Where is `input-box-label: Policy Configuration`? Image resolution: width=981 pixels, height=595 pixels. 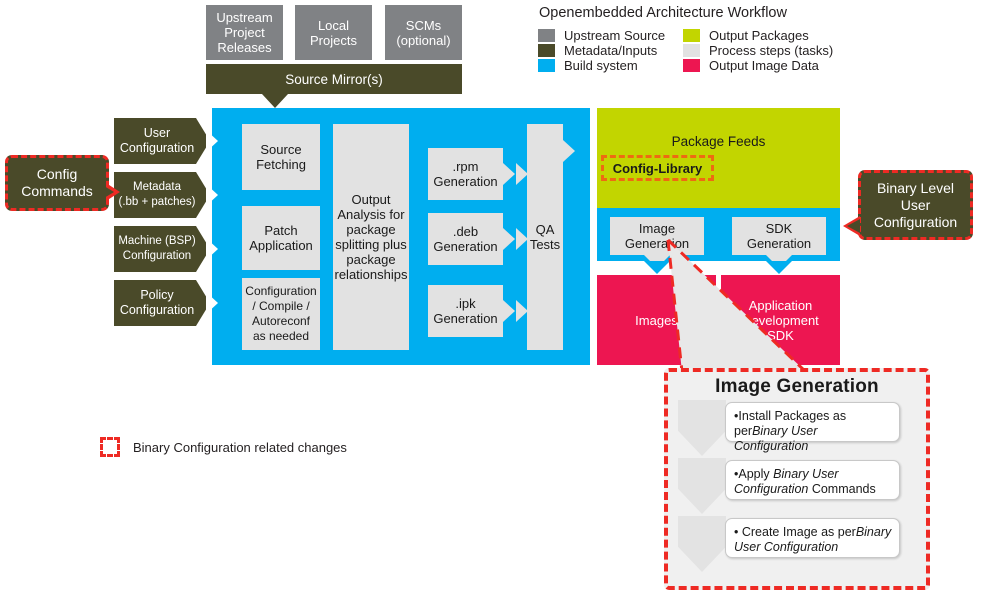 input-box-label: Policy Configuration is located at coordinates (157, 302).